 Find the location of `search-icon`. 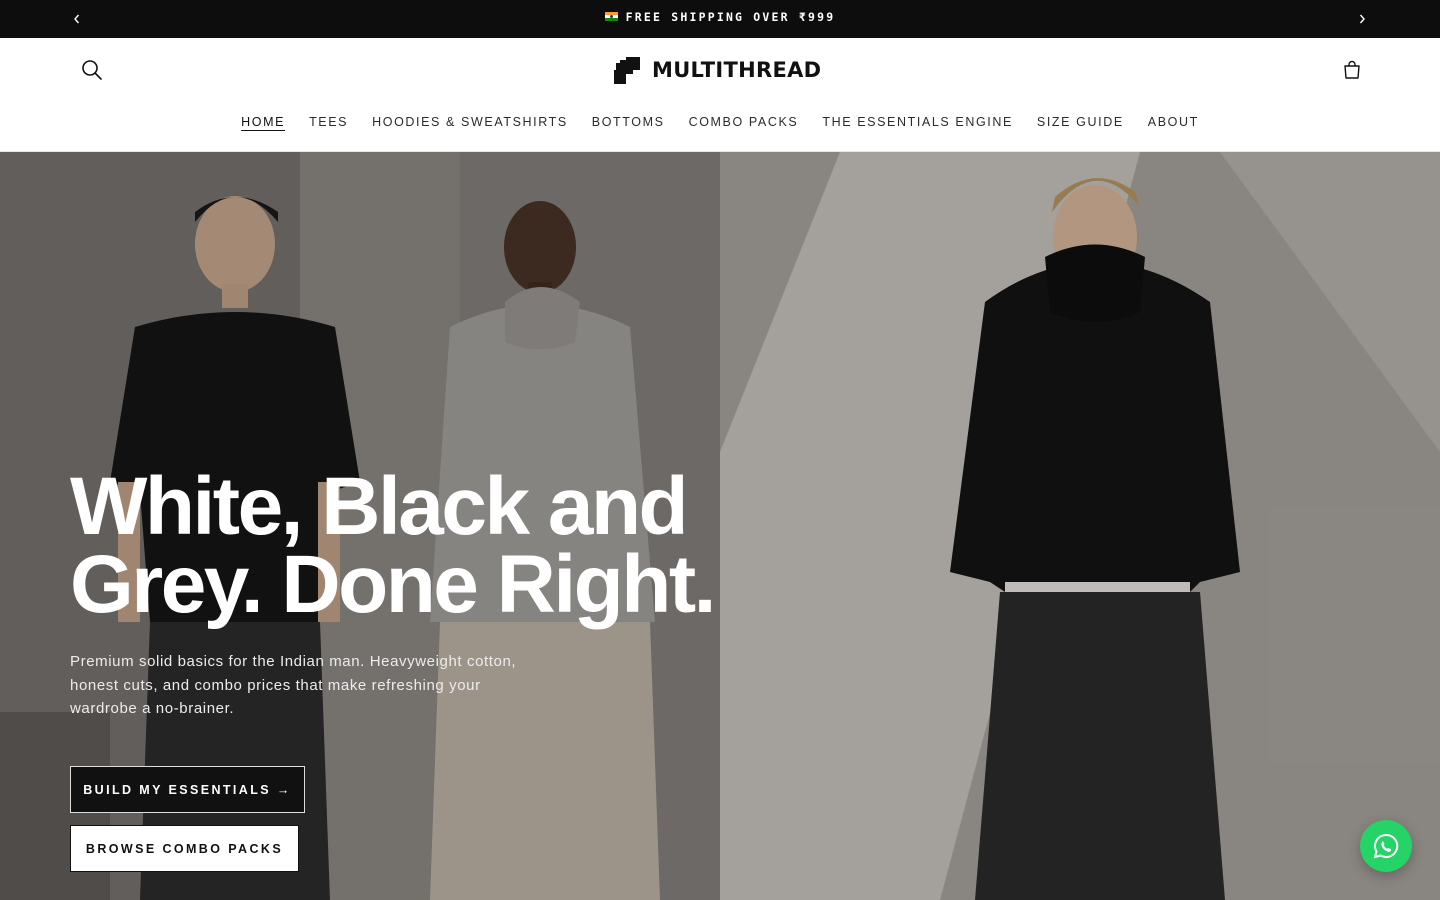

search-icon is located at coordinates (92, 70).